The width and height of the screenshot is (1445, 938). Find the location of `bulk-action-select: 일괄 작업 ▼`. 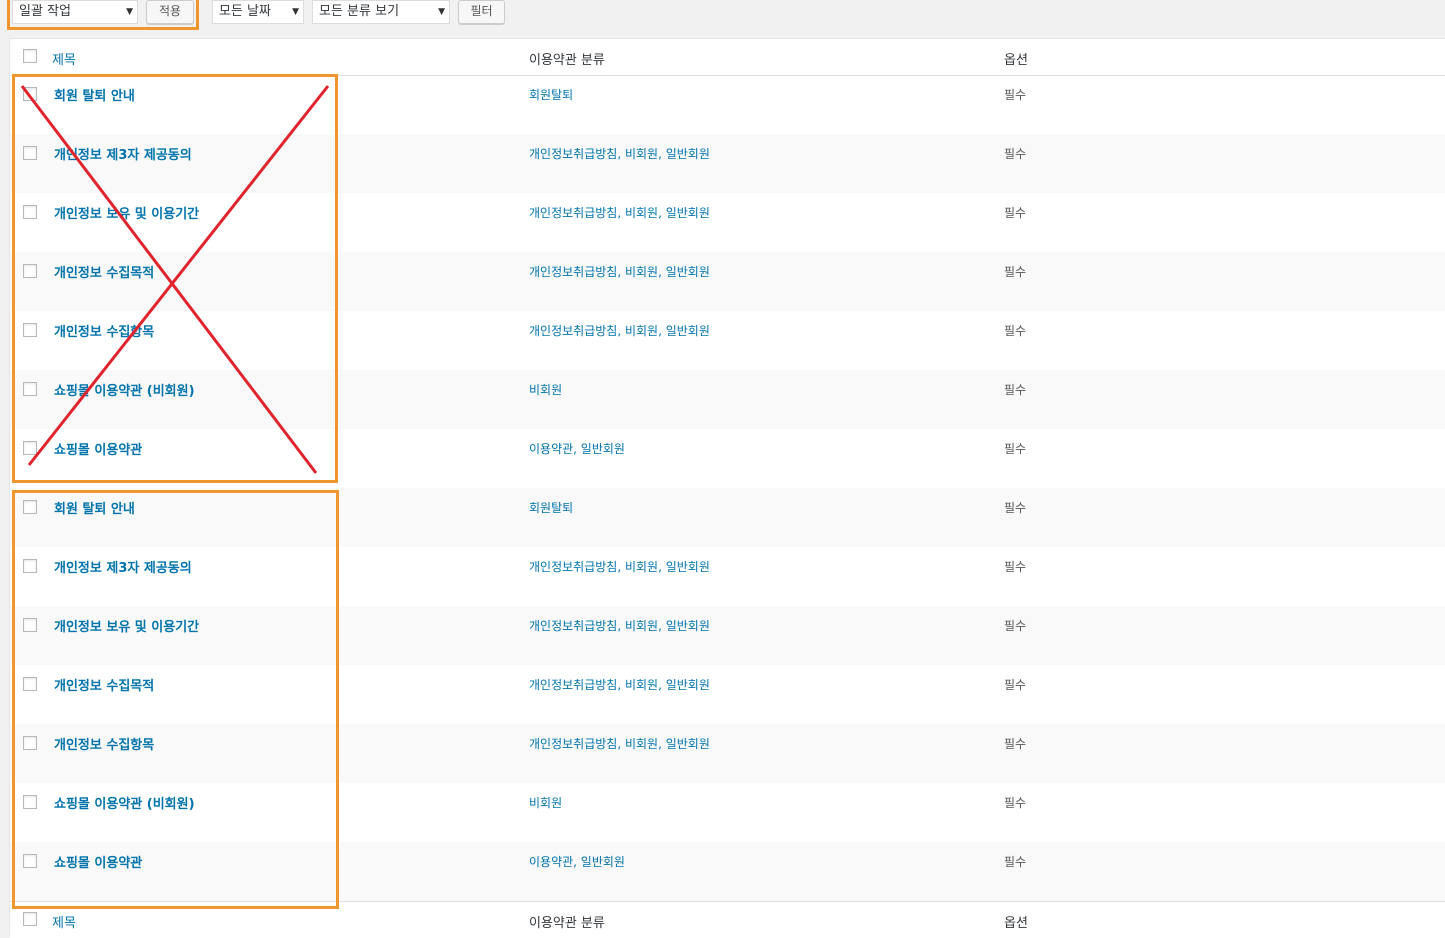

bulk-action-select: 일괄 작업 ▼ is located at coordinates (75, 12).